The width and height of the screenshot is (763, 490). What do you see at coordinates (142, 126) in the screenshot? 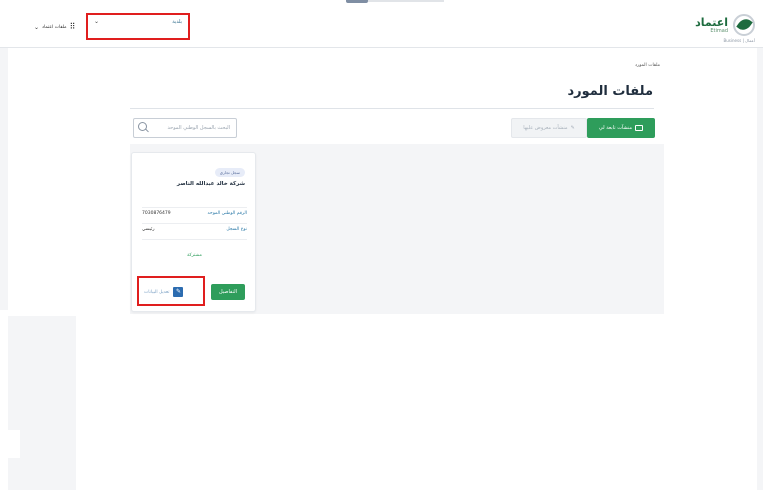
I see `search-icon` at bounding box center [142, 126].